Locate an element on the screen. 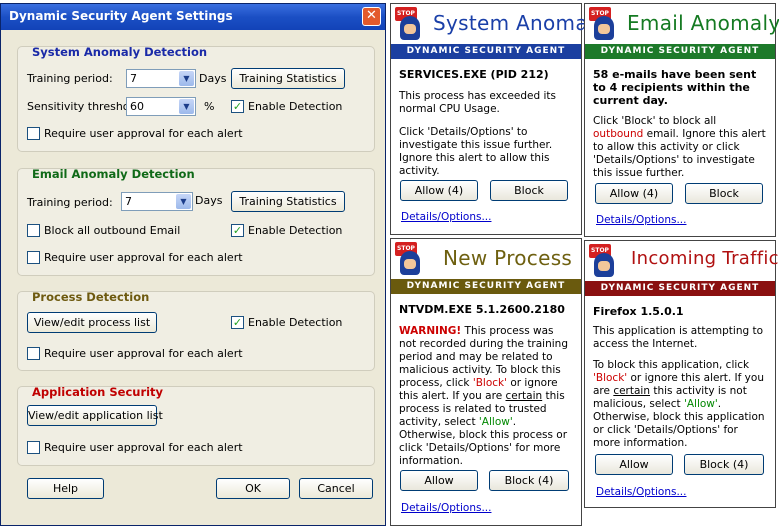  sensitivity-value: 60 is located at coordinates (137, 106).